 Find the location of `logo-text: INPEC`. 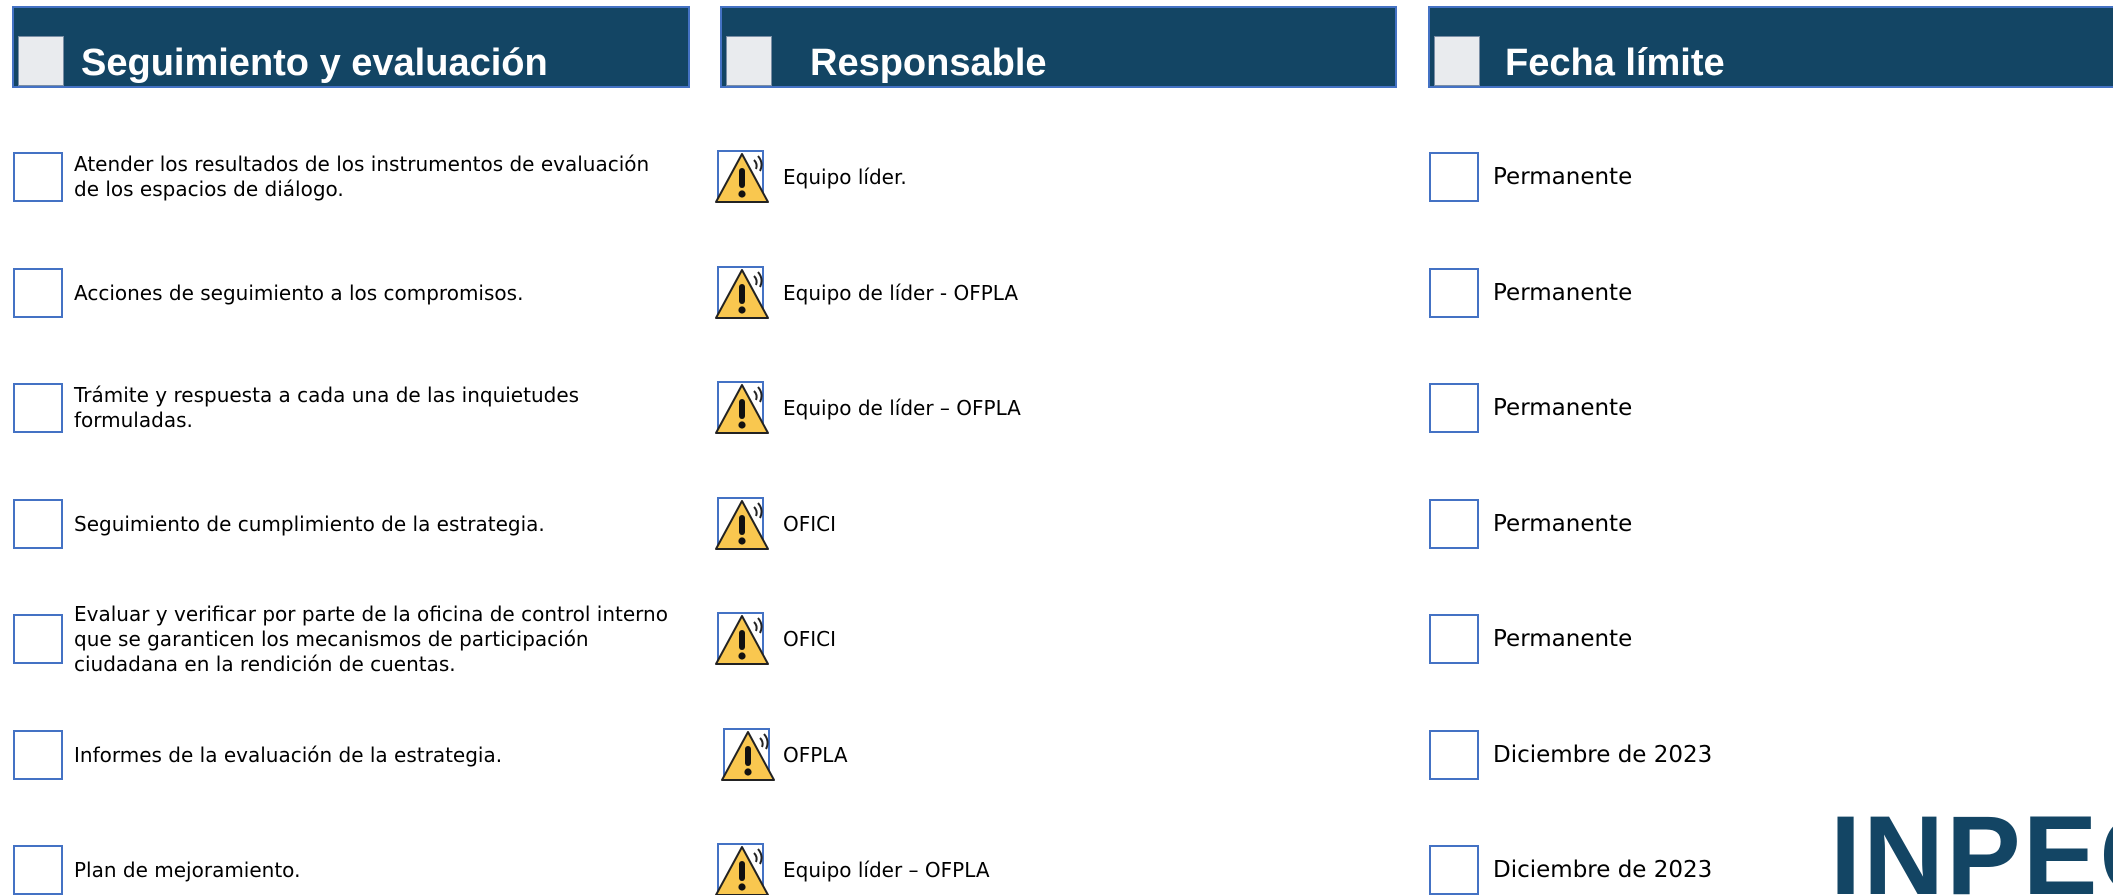

logo-text: INPEC is located at coordinates (1971, 847).